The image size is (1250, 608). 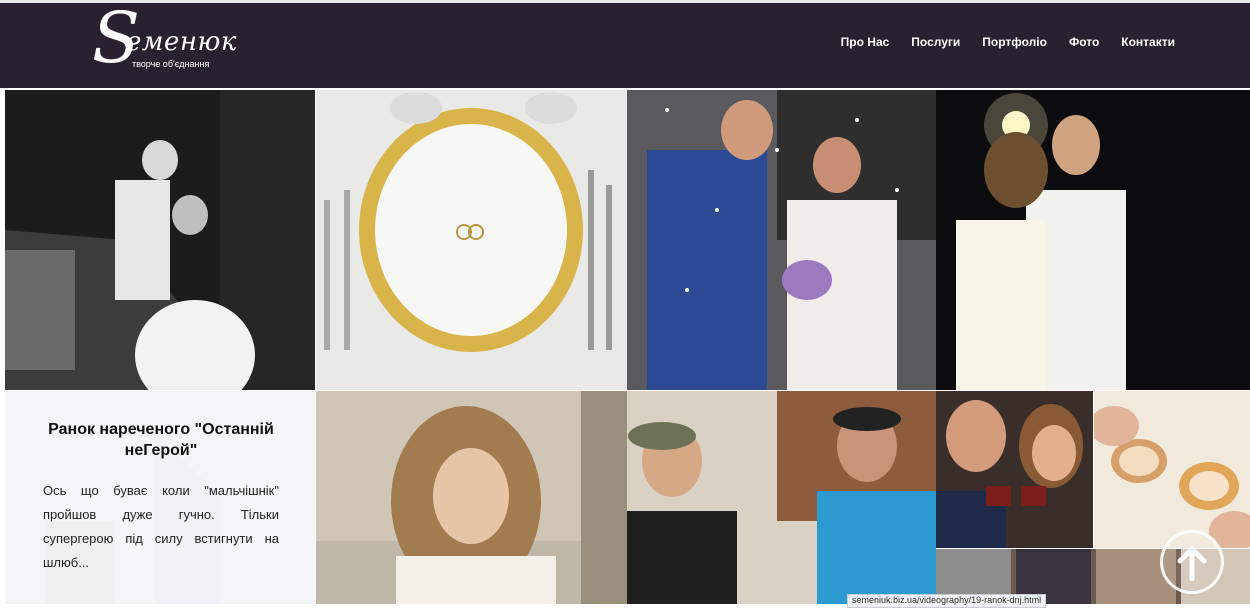 What do you see at coordinates (171, 64) in the screenshot?
I see `logo-tagline: творче об'єднання` at bounding box center [171, 64].